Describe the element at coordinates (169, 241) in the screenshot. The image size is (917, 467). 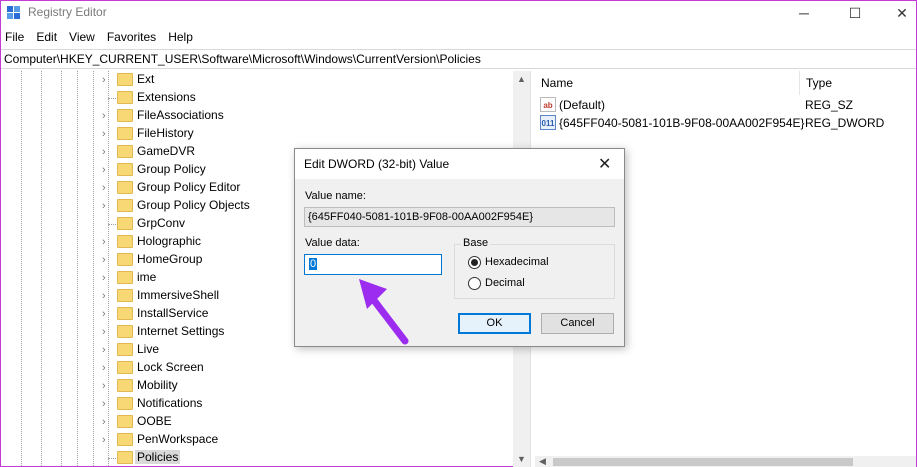
I see `tree-item-label: Holographic` at that location.